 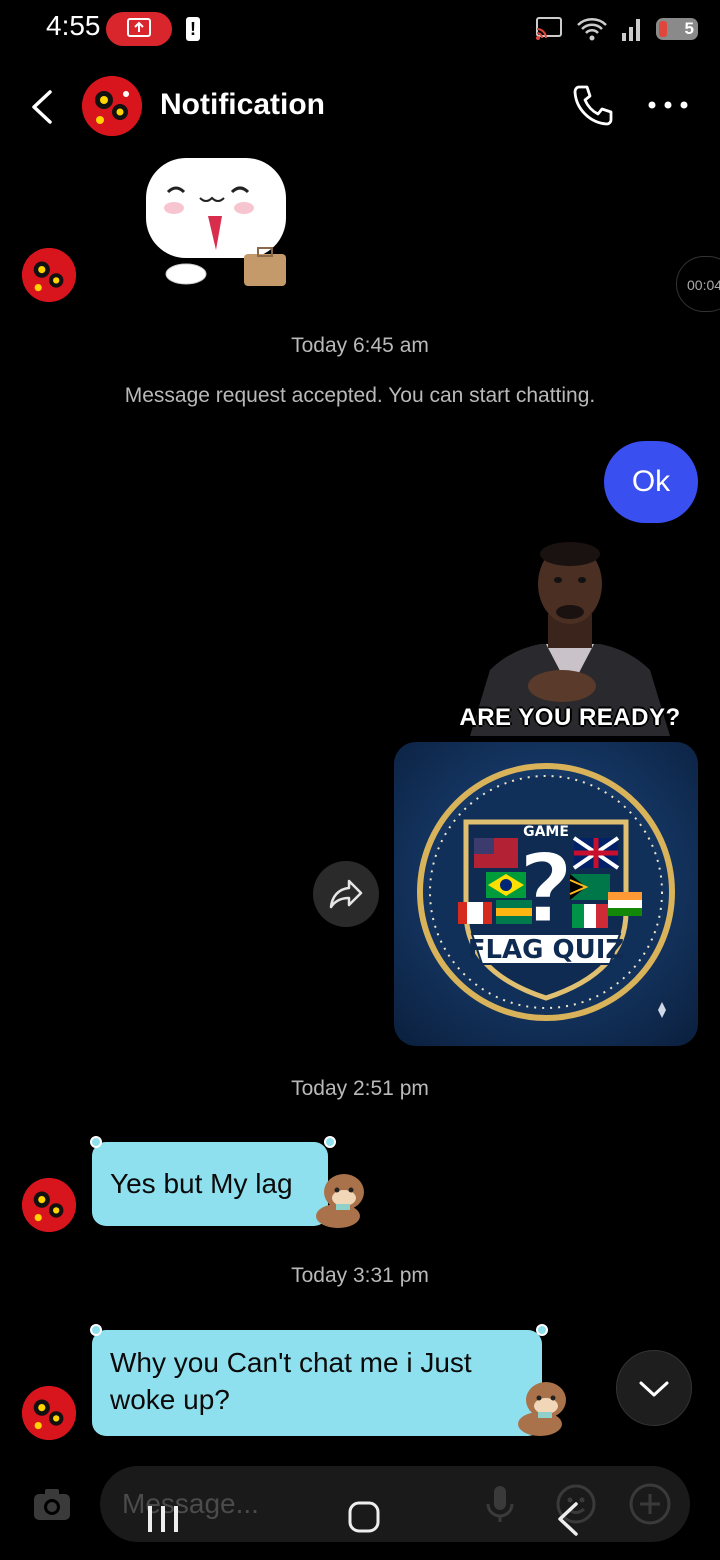 What do you see at coordinates (546, 832) in the screenshot?
I see `quiz-game-label: GAME` at bounding box center [546, 832].